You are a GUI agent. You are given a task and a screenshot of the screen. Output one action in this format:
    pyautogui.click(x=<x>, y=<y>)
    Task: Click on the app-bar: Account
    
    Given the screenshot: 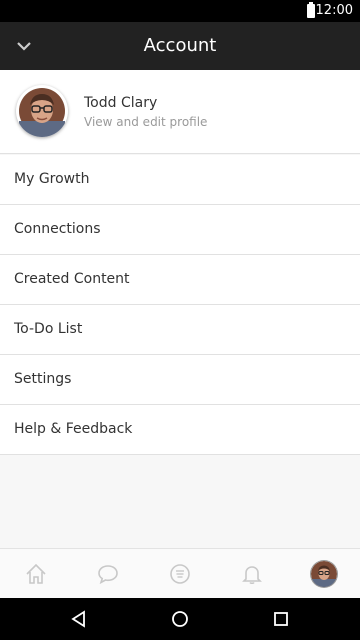 What is the action you would take?
    pyautogui.click(x=180, y=46)
    